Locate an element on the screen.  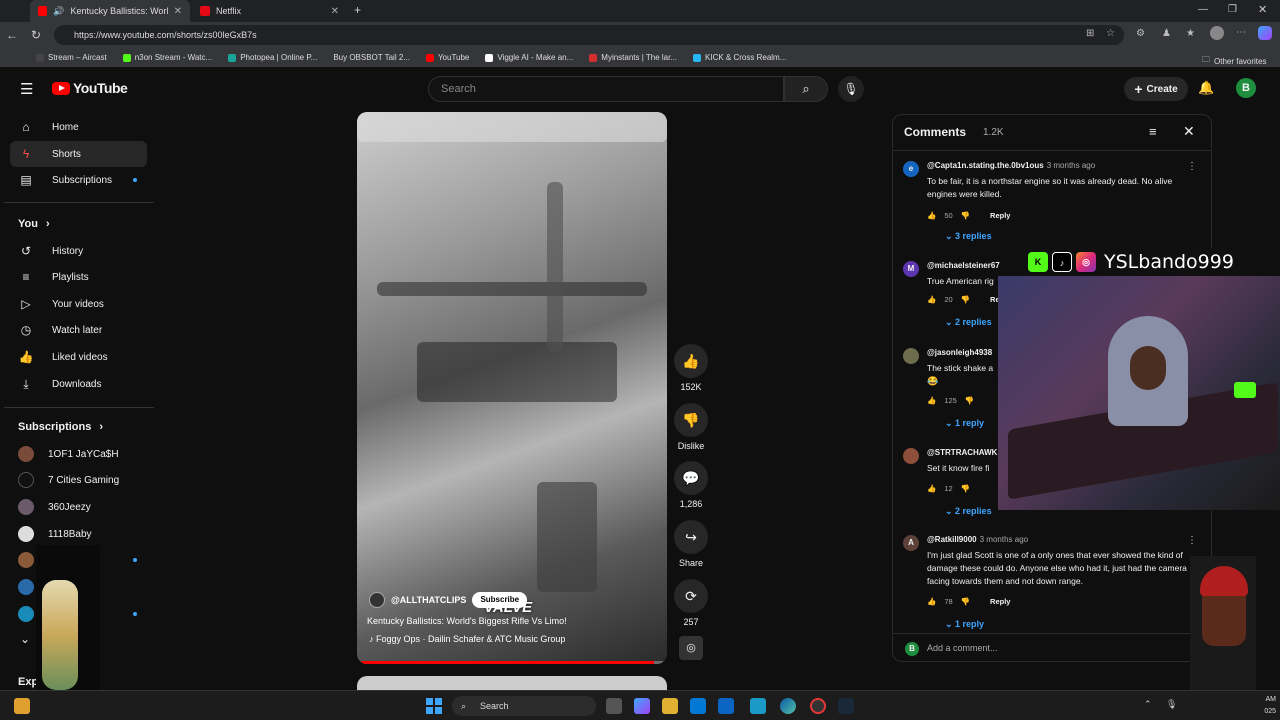
sidebar-item-playlists: ≡ Playlists is located at coordinates (78, 277).